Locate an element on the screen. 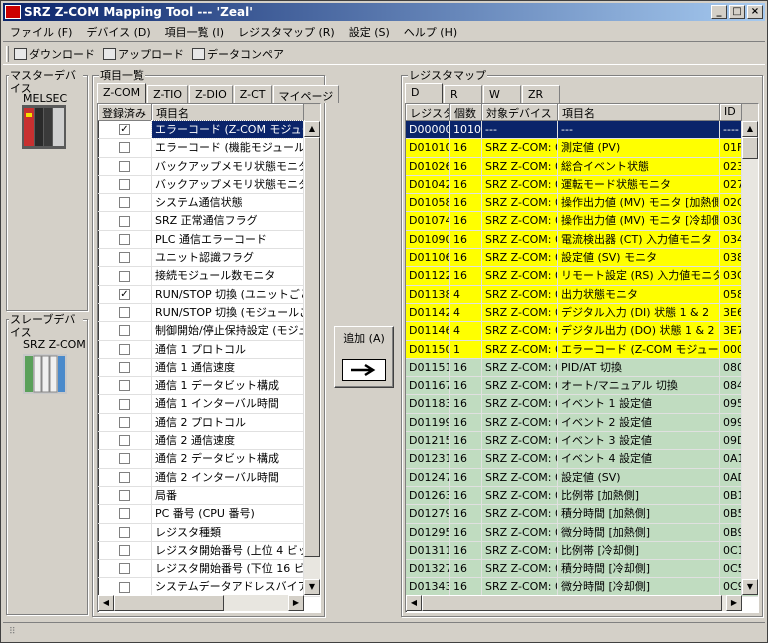 Image resolution: width=768 pixels, height=643 pixels. list-item: 通信 1 データビット構成 is located at coordinates (209, 386).